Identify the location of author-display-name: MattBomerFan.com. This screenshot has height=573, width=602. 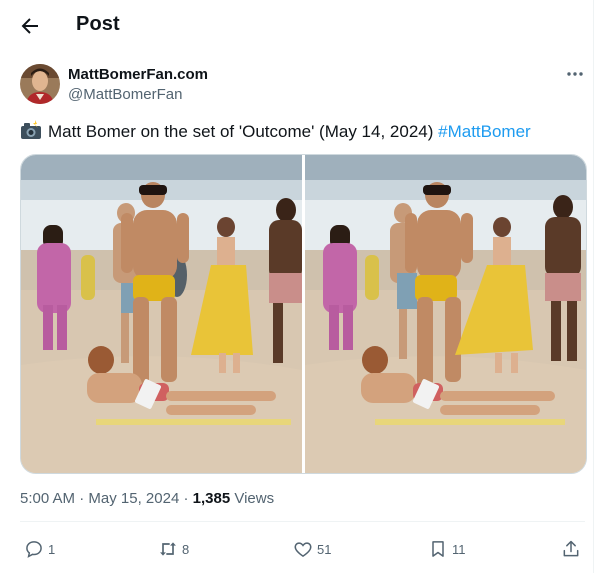
(138, 74).